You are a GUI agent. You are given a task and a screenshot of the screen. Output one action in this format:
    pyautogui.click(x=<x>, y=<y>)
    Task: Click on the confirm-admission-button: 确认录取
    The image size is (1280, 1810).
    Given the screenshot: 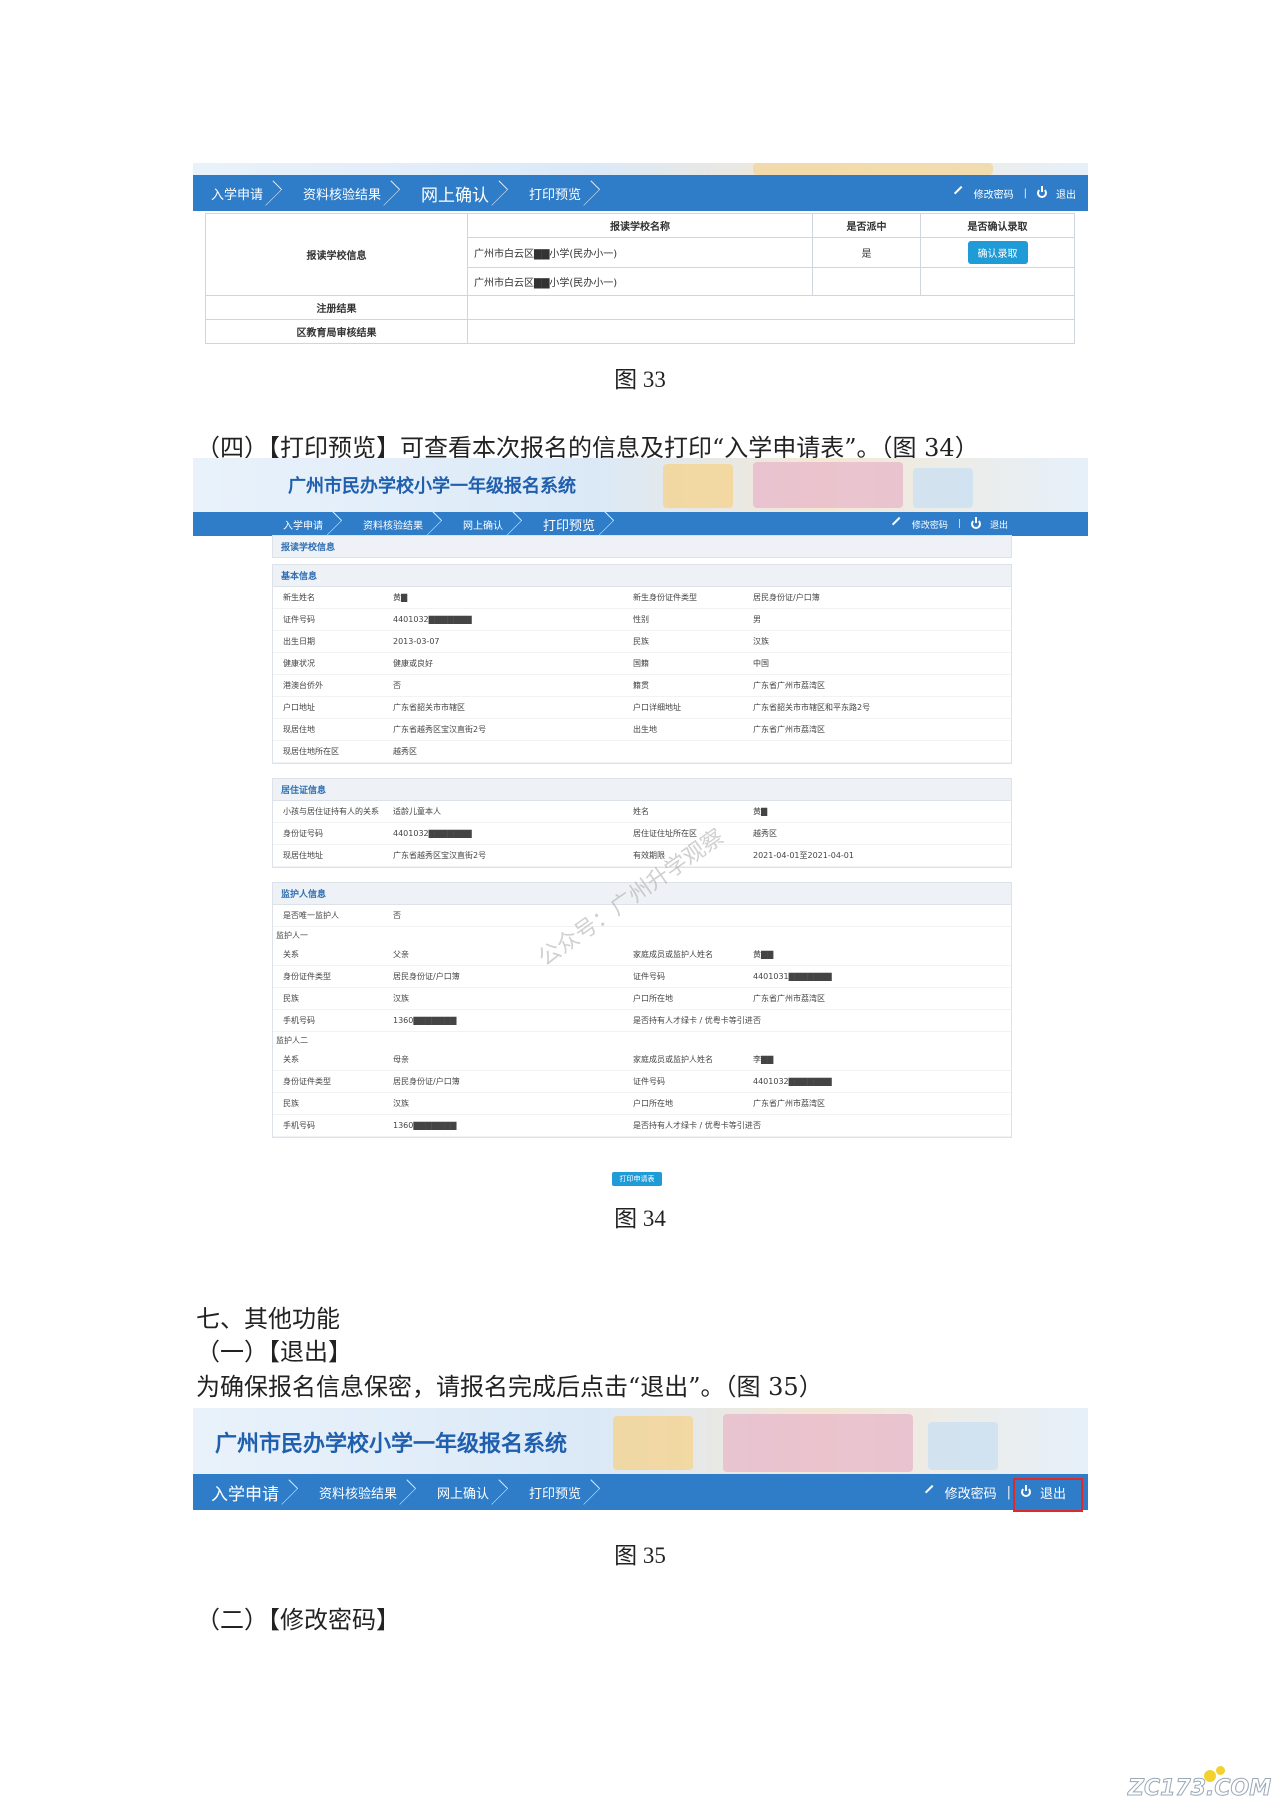 What is the action you would take?
    pyautogui.click(x=997, y=252)
    